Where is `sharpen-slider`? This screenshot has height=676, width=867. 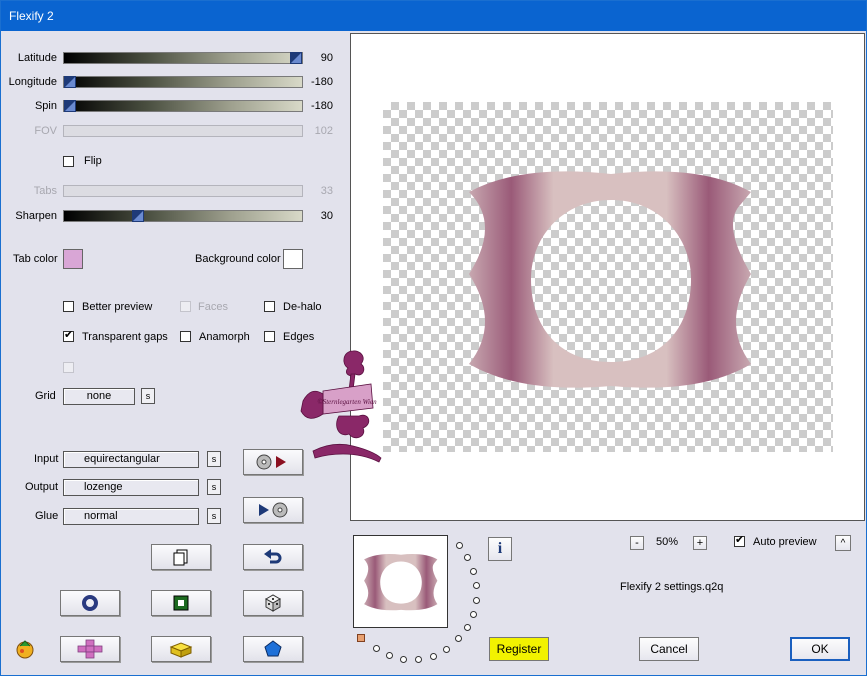
sharpen-slider is located at coordinates (183, 216).